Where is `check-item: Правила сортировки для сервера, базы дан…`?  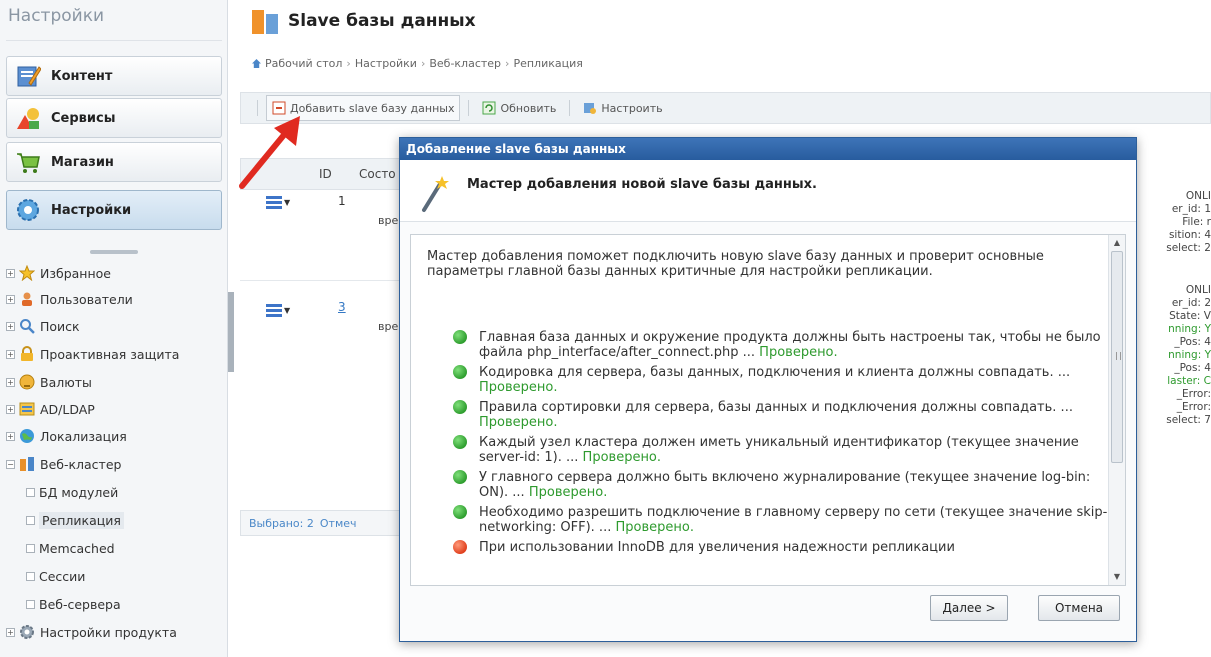 check-item: Правила сортировки для сервера, базы дан… is located at coordinates (781, 415).